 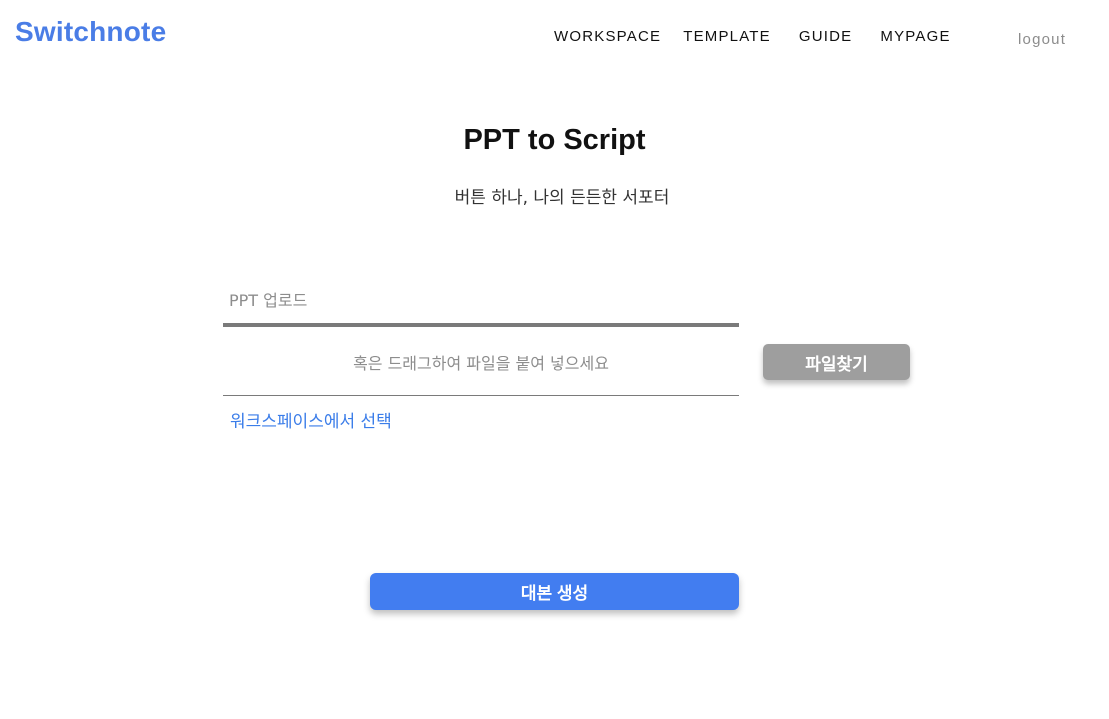 What do you see at coordinates (554, 591) in the screenshot?
I see `generate-script-button: 대본 생성` at bounding box center [554, 591].